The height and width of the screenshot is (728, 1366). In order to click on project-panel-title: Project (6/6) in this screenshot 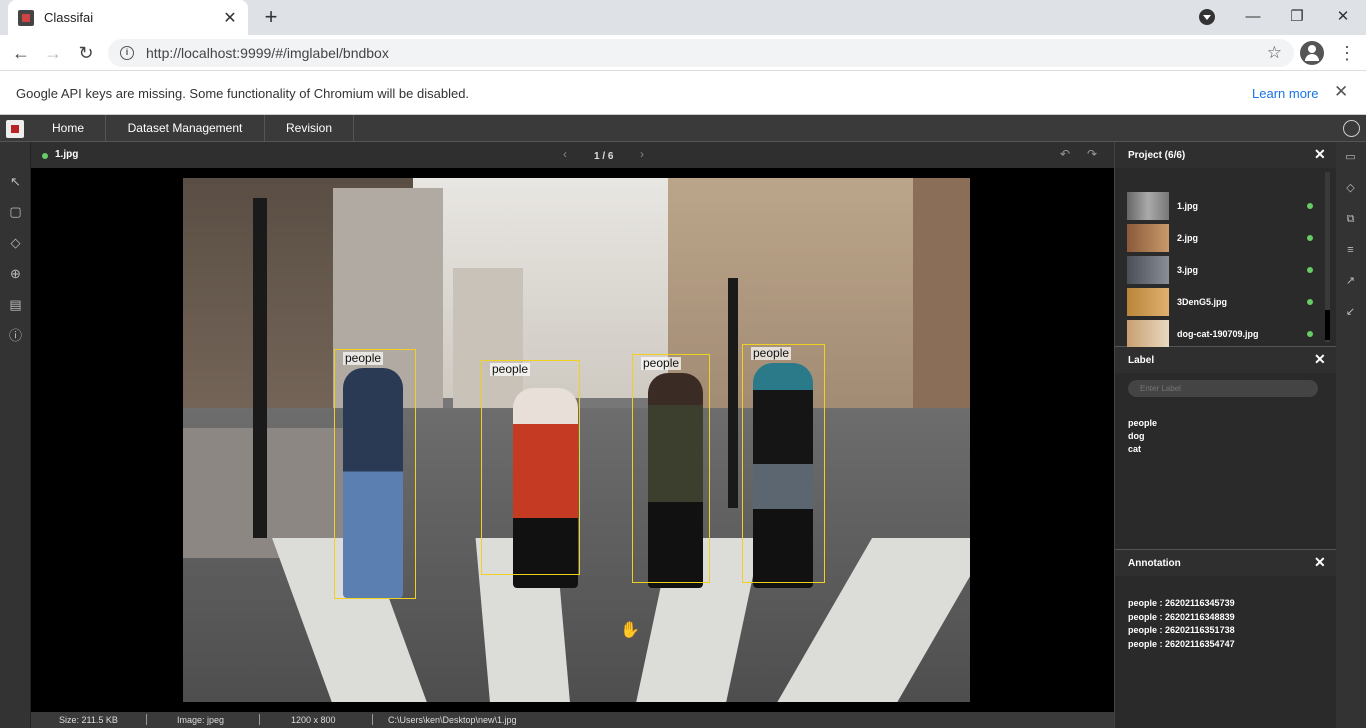, I will do `click(1157, 155)`.